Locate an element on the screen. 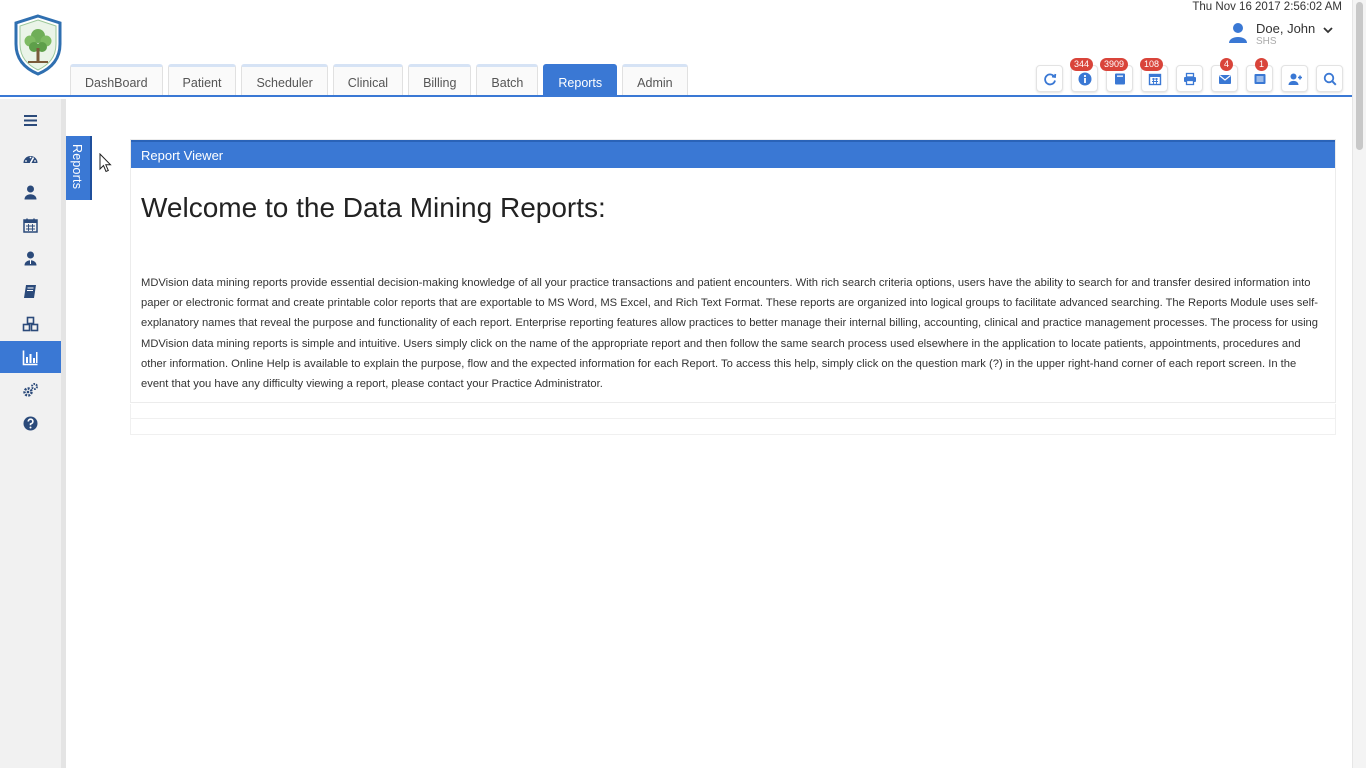  mouse-cursor-icon is located at coordinates (105, 163).